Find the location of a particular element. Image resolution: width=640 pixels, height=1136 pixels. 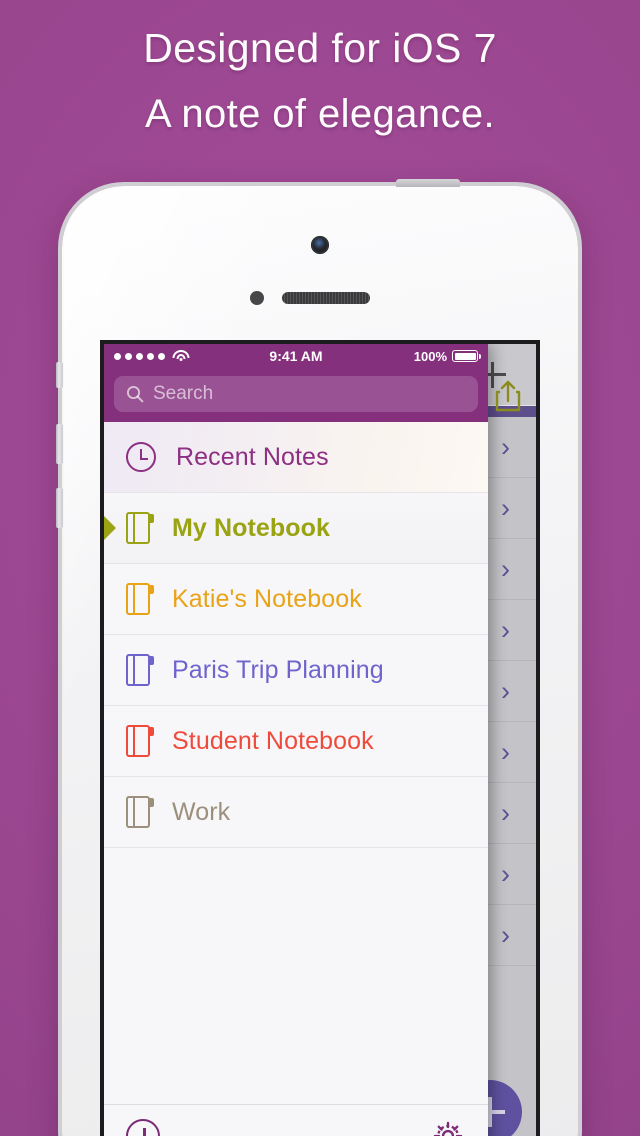

volume-down-button is located at coordinates (59, 508).